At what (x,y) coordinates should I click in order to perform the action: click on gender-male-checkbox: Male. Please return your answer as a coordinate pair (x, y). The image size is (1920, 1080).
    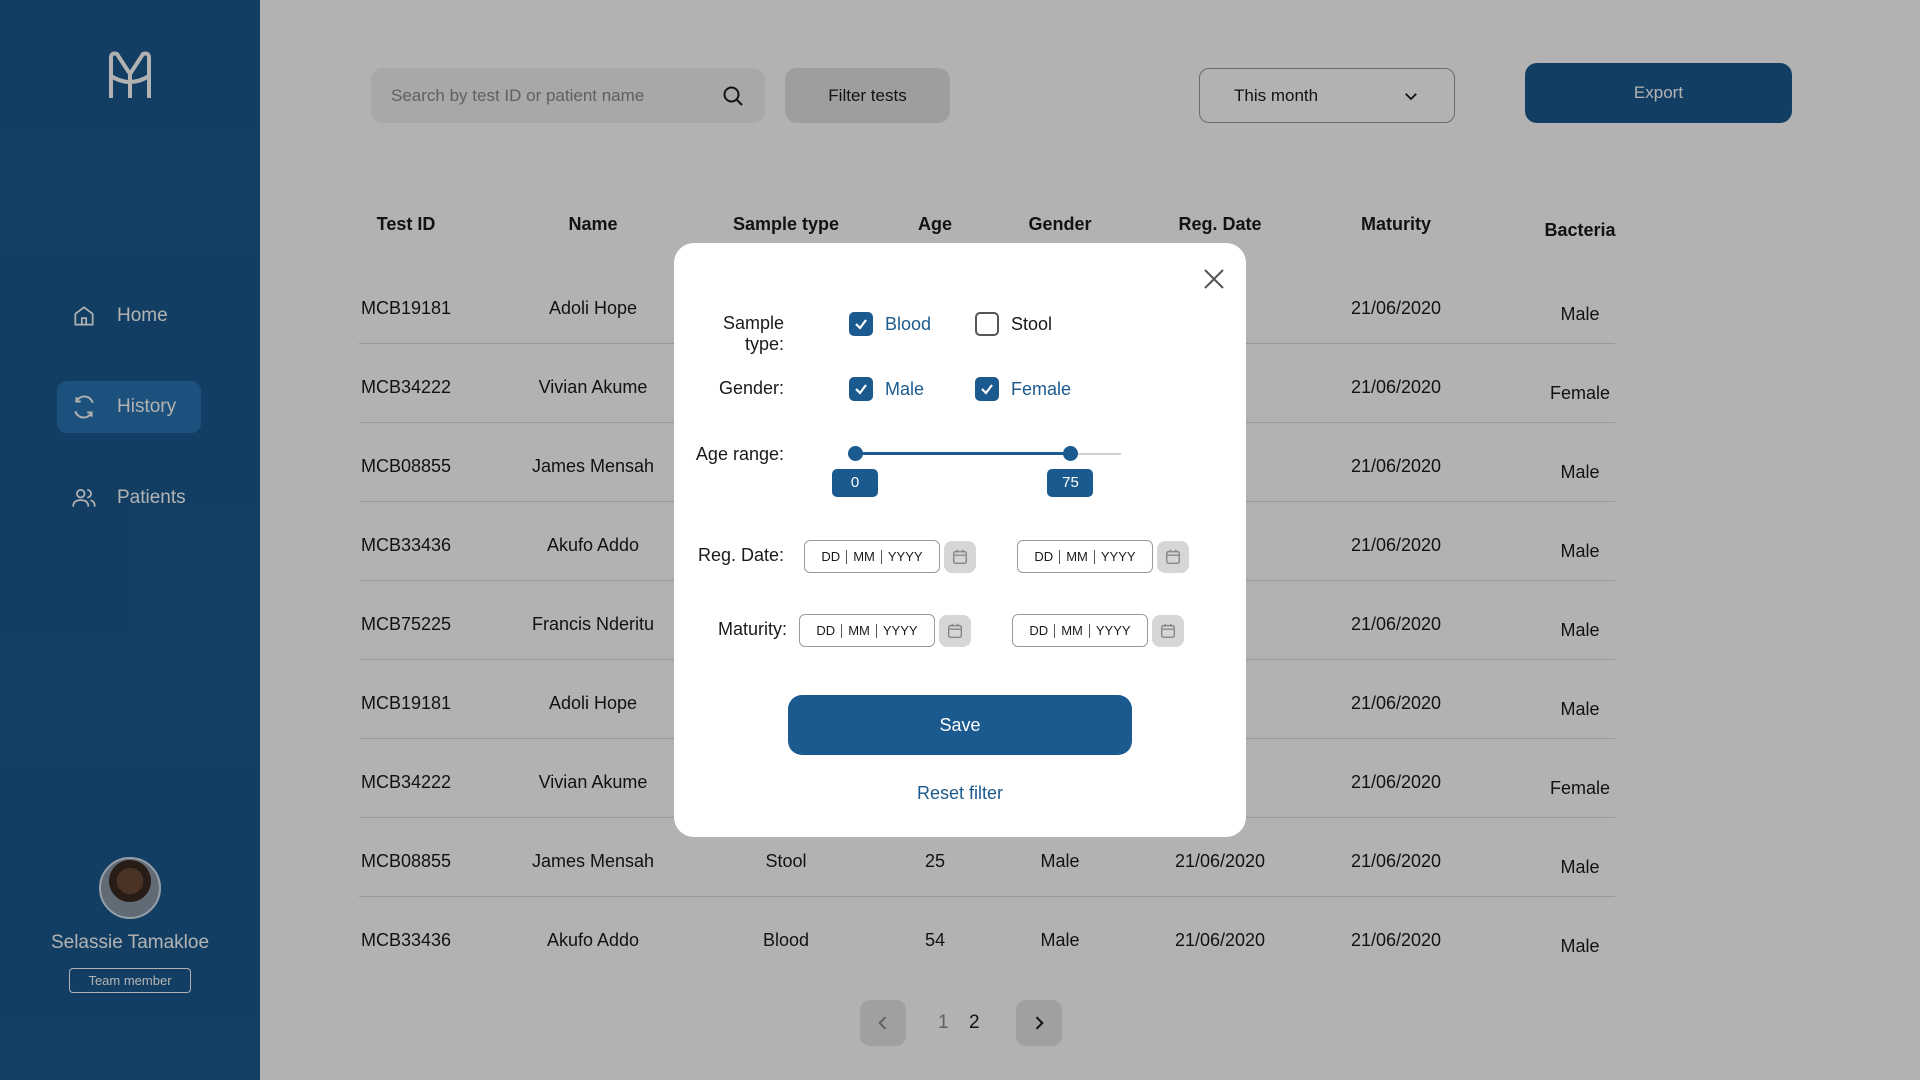
    Looking at the image, I should click on (886, 389).